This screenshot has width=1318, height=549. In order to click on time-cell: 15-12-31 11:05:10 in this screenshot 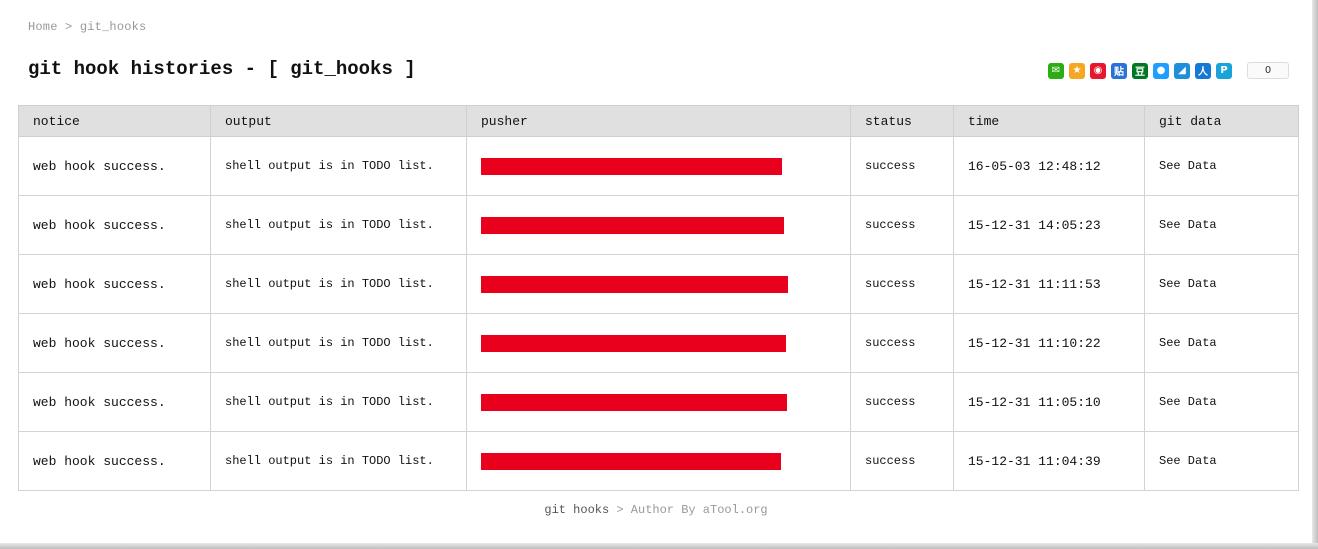, I will do `click(1049, 402)`.